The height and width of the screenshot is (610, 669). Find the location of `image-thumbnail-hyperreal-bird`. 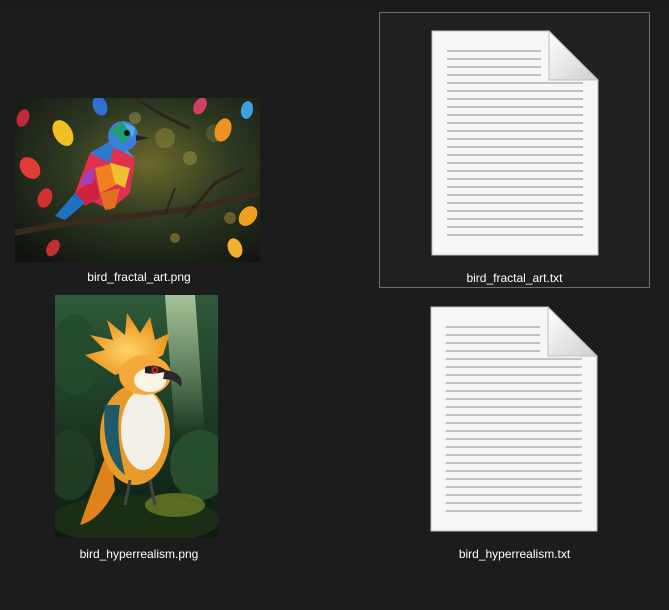

image-thumbnail-hyperreal-bird is located at coordinates (136, 416).